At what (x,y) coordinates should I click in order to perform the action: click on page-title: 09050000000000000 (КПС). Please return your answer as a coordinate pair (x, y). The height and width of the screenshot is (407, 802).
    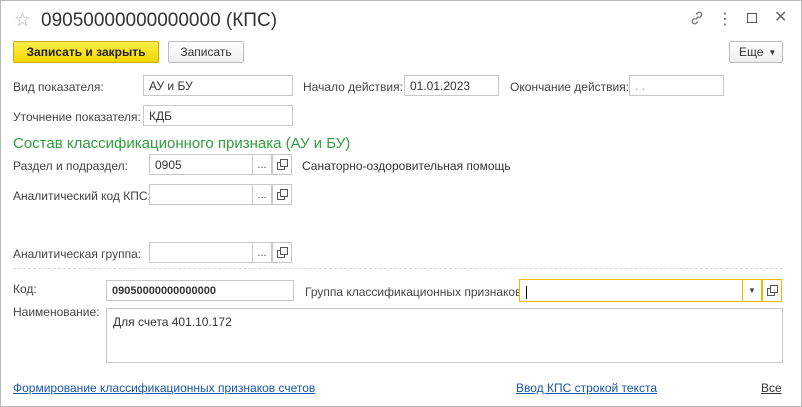
    Looking at the image, I should click on (159, 20).